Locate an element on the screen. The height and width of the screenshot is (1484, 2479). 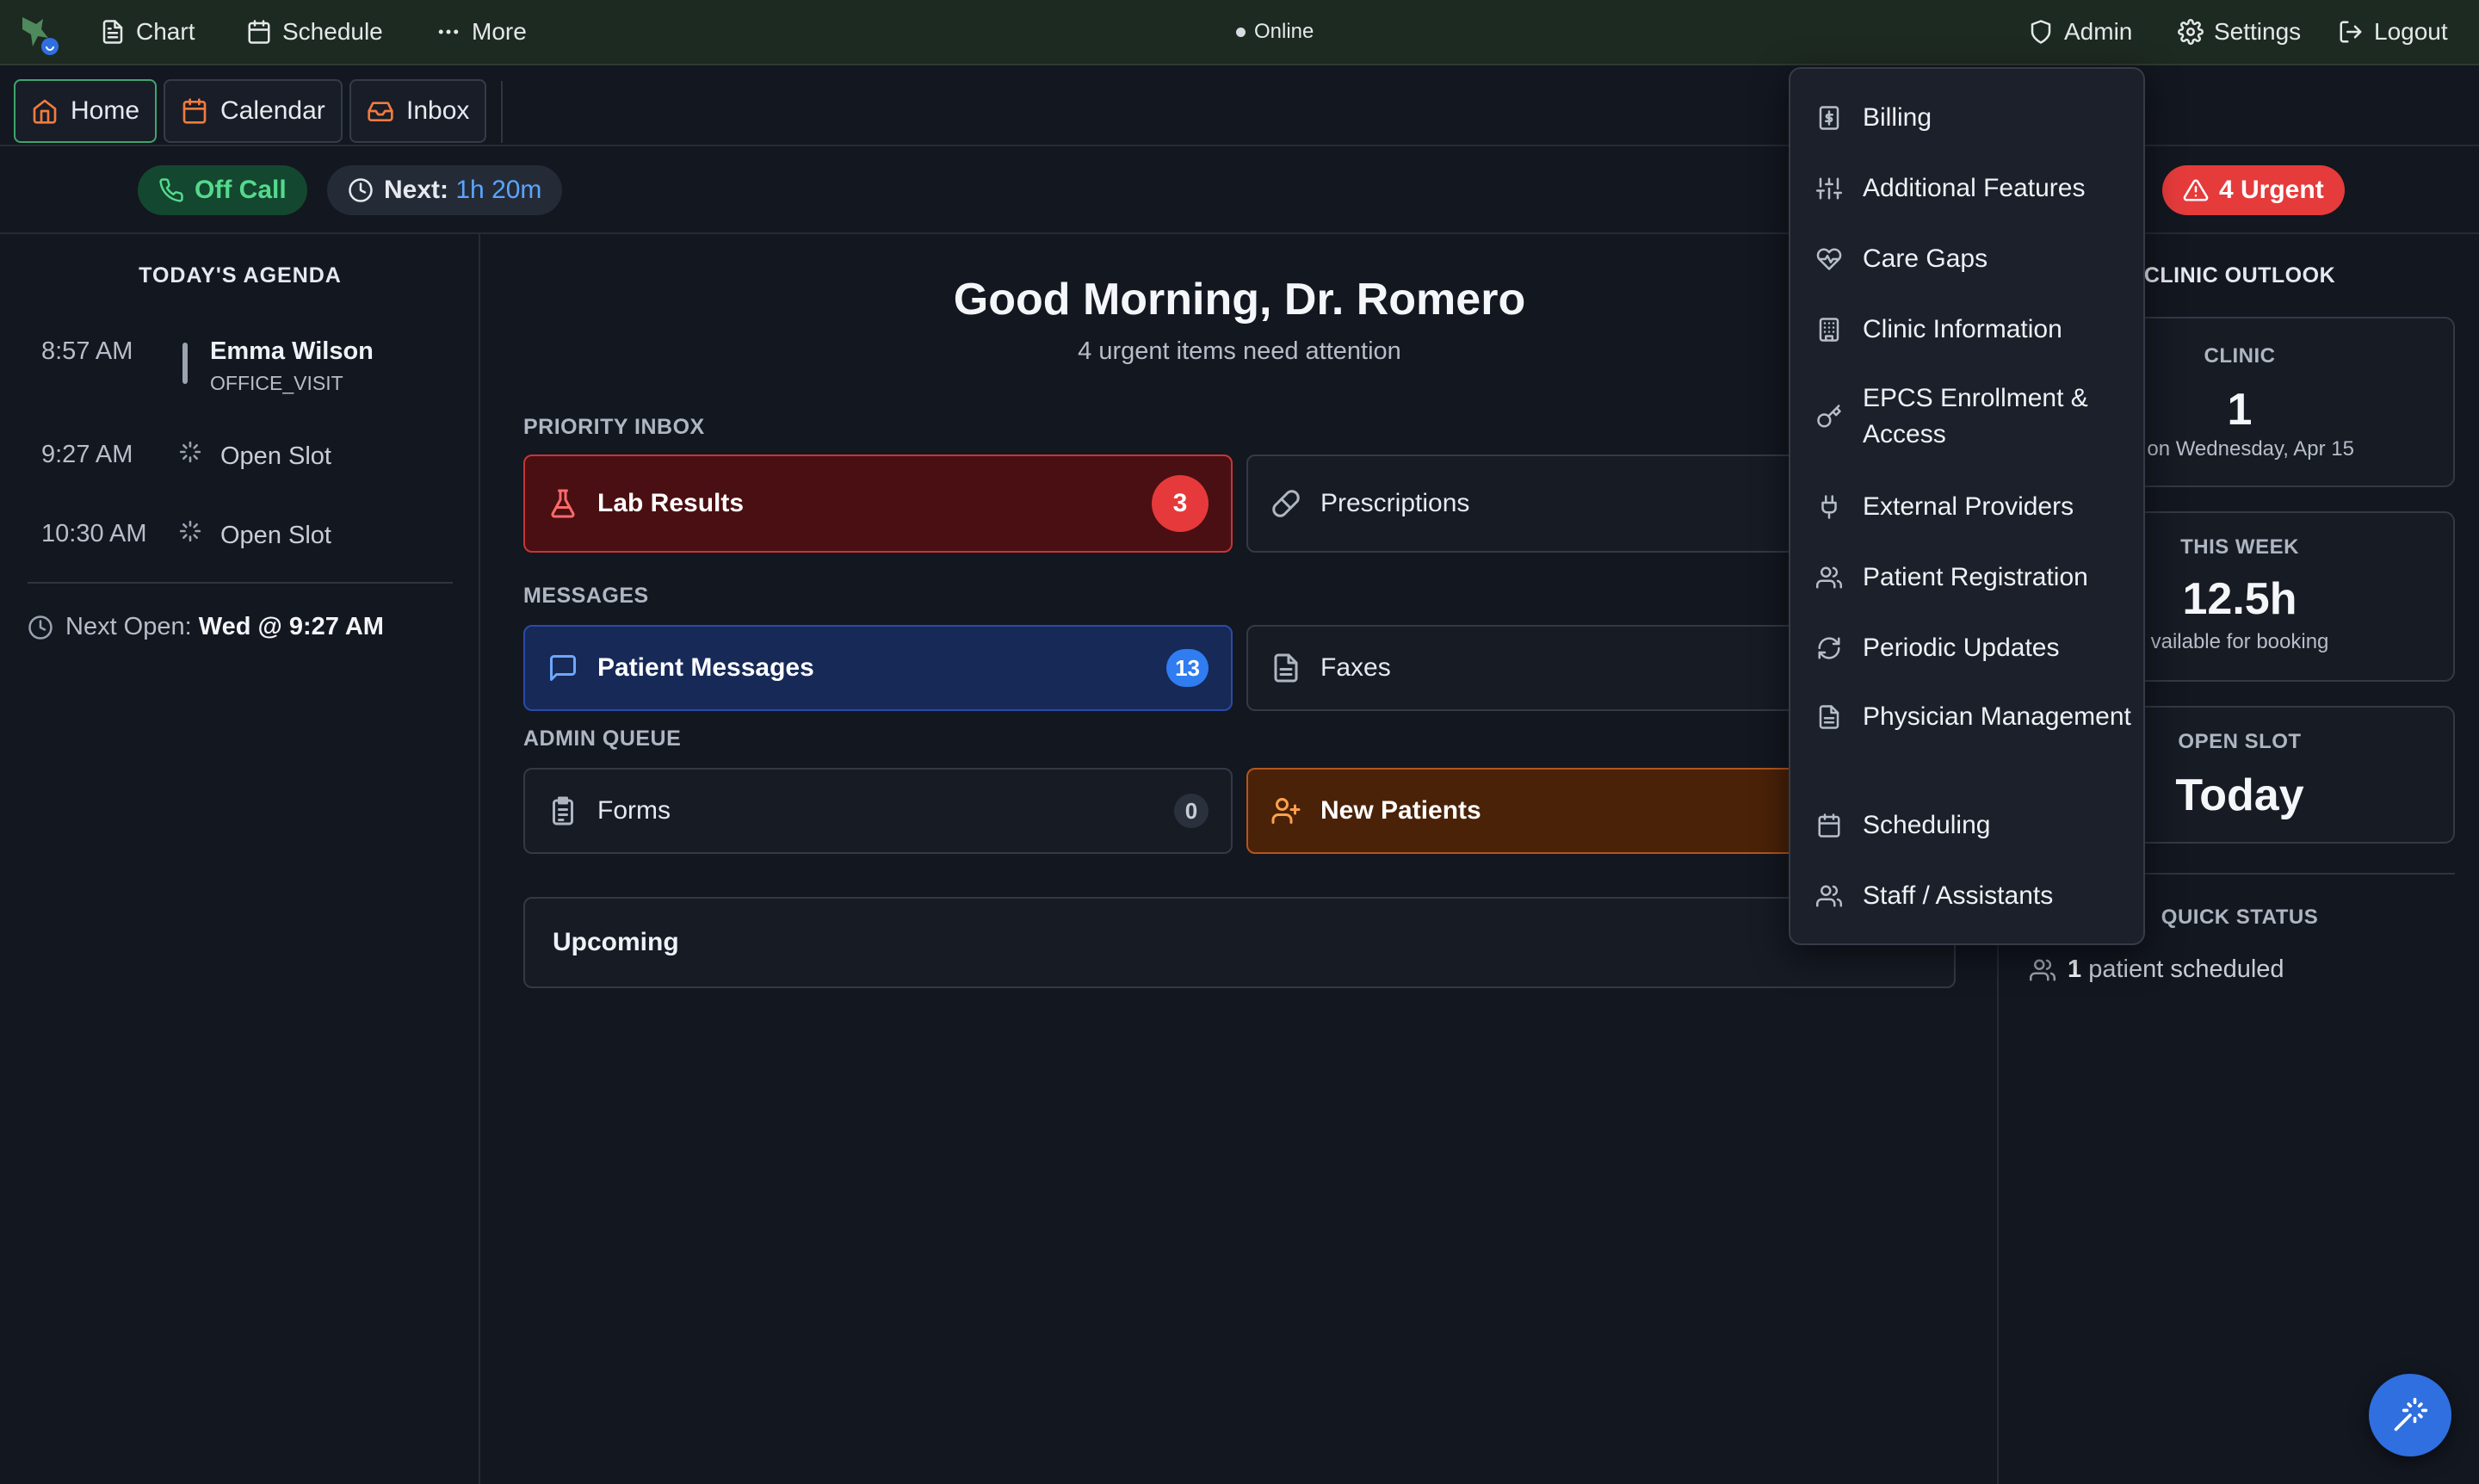
menu-item-staff-assistants: Staff / Assistants is located at coordinates (1975, 896).